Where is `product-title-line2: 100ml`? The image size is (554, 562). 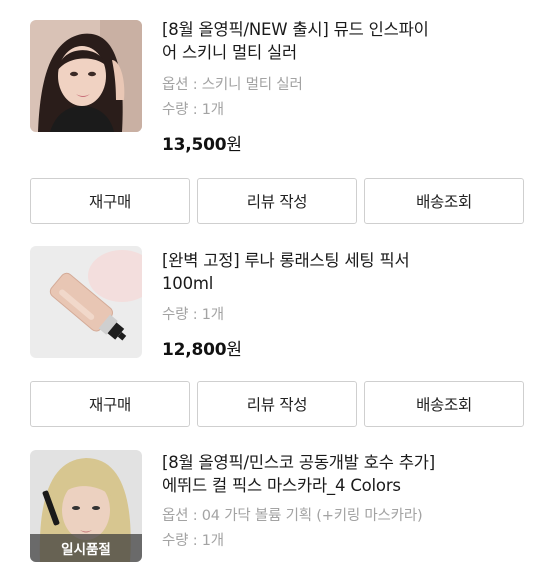
product-title-line2: 100ml is located at coordinates (348, 283).